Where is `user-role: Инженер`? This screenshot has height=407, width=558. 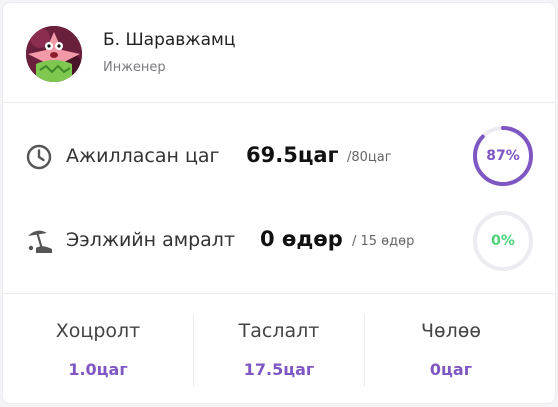 user-role: Инженер is located at coordinates (134, 67).